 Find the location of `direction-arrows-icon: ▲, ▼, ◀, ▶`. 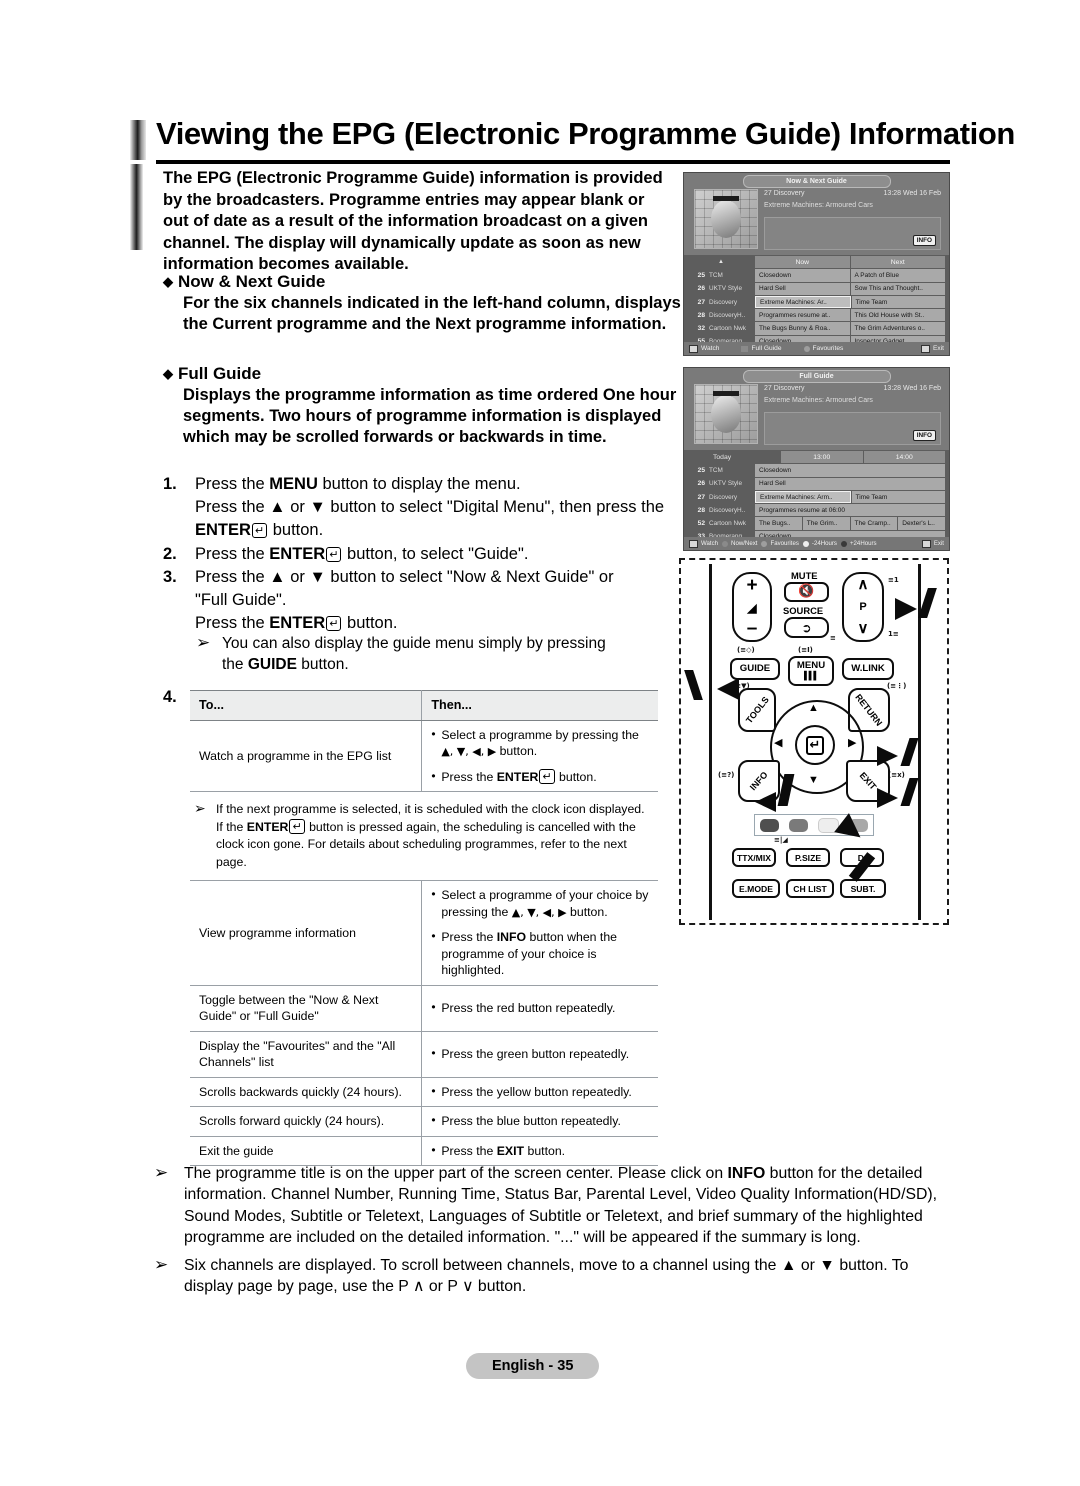

direction-arrows-icon: ▲, ▼, ◀, ▶ is located at coordinates (469, 751).